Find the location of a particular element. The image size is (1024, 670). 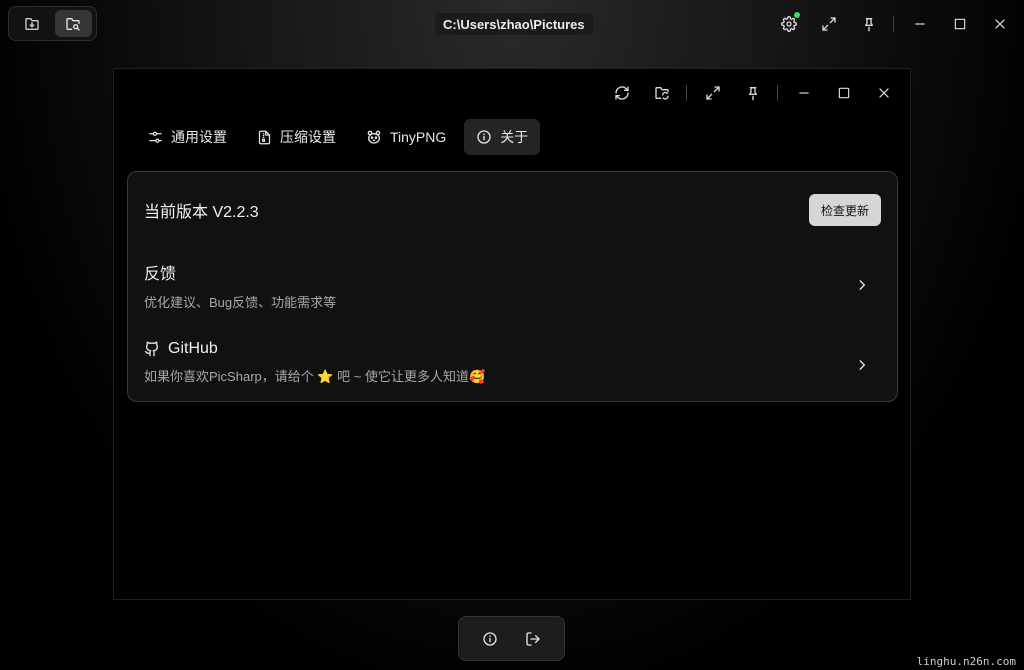

check-update-button: 检查更新 is located at coordinates (845, 210).